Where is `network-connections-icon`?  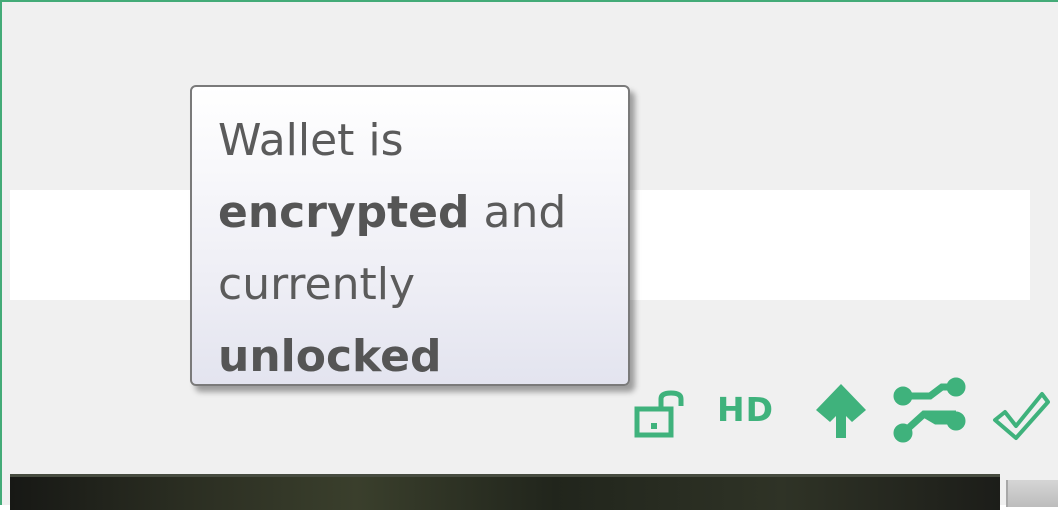
network-connections-icon is located at coordinates (931, 411).